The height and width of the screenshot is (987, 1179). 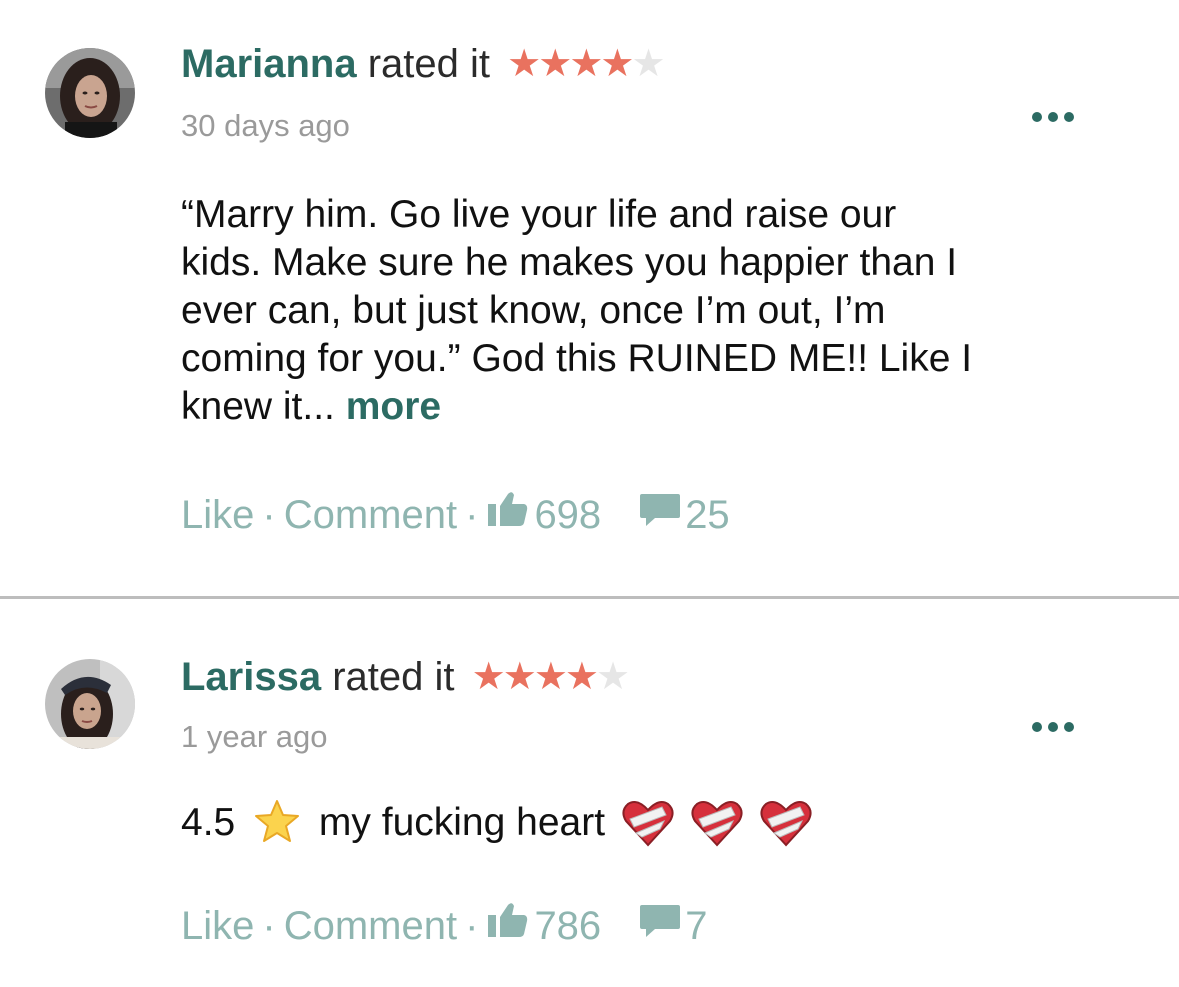 What do you see at coordinates (462, 822) in the screenshot?
I see `review-body-text: my fucking heart` at bounding box center [462, 822].